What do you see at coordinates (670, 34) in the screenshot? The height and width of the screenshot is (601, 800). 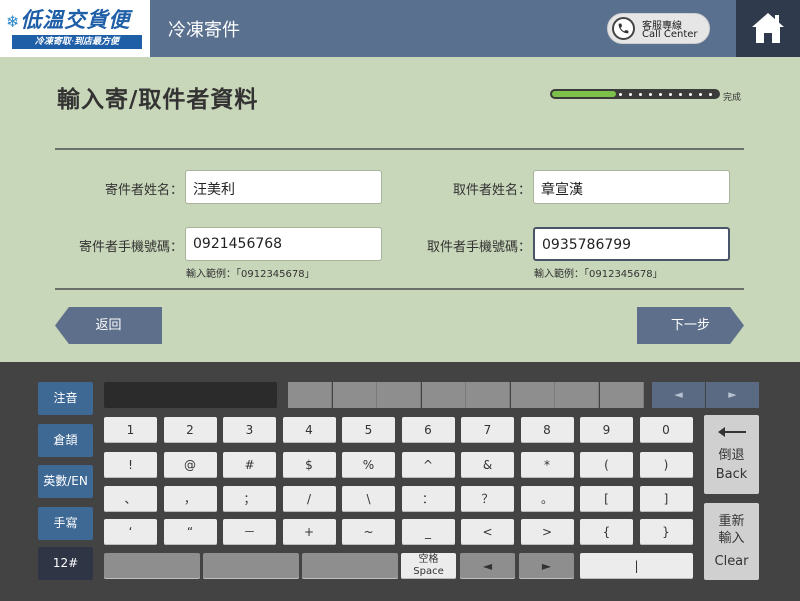 I see `call-center-label-en: Call Center` at bounding box center [670, 34].